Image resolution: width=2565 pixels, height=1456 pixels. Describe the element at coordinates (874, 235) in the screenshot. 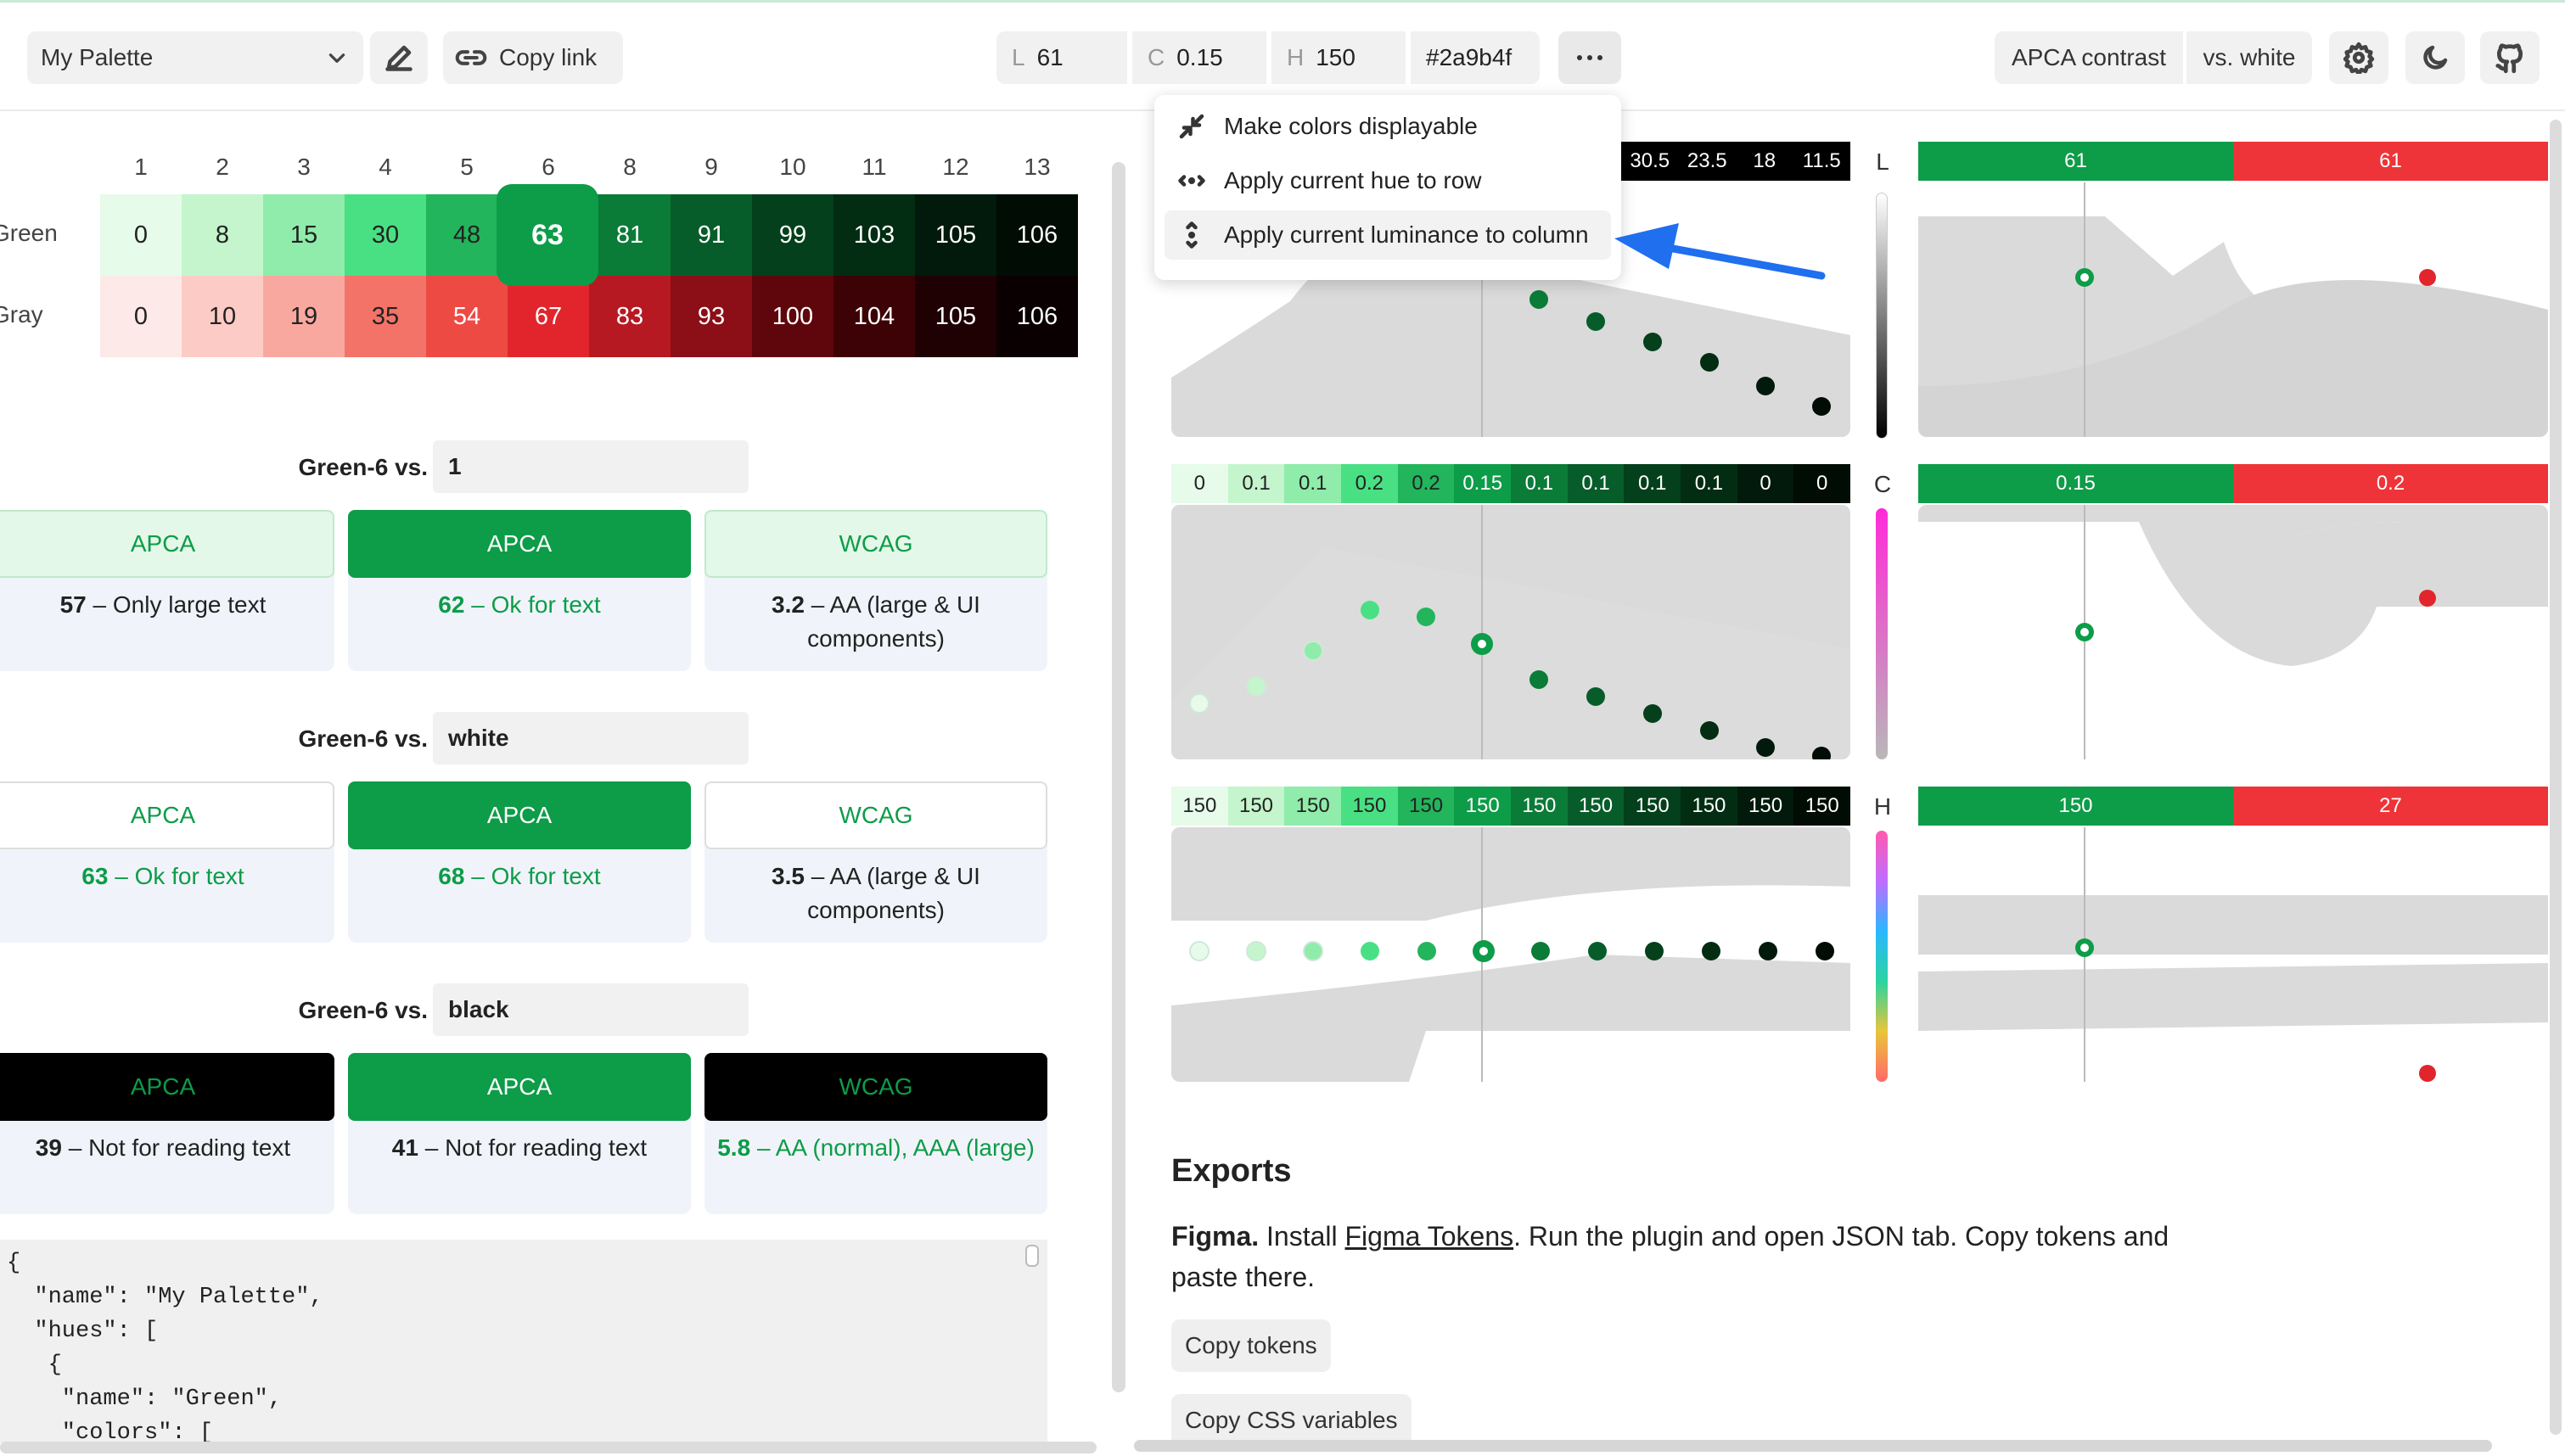

I see `color-cell: 103` at that location.